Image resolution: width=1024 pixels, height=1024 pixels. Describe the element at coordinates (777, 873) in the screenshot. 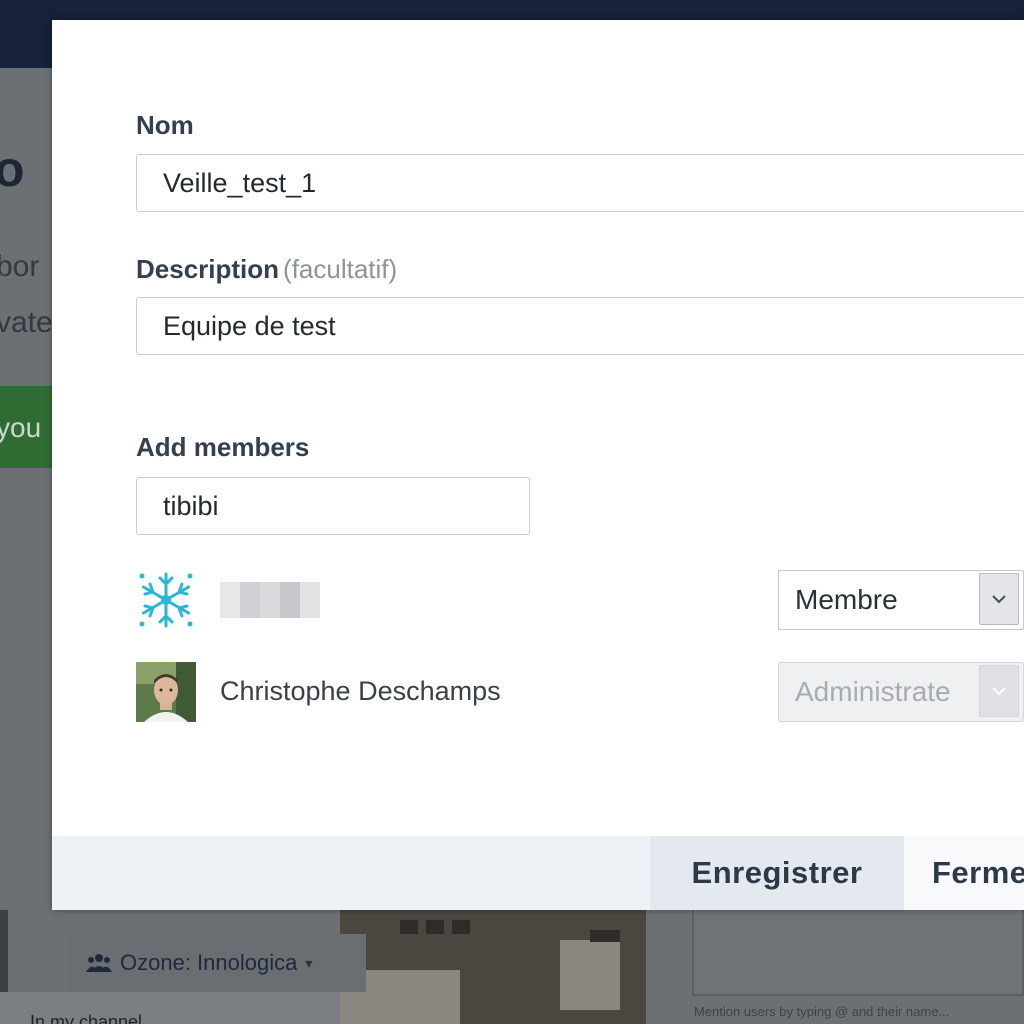

I see `save-button: Enregistrer` at that location.